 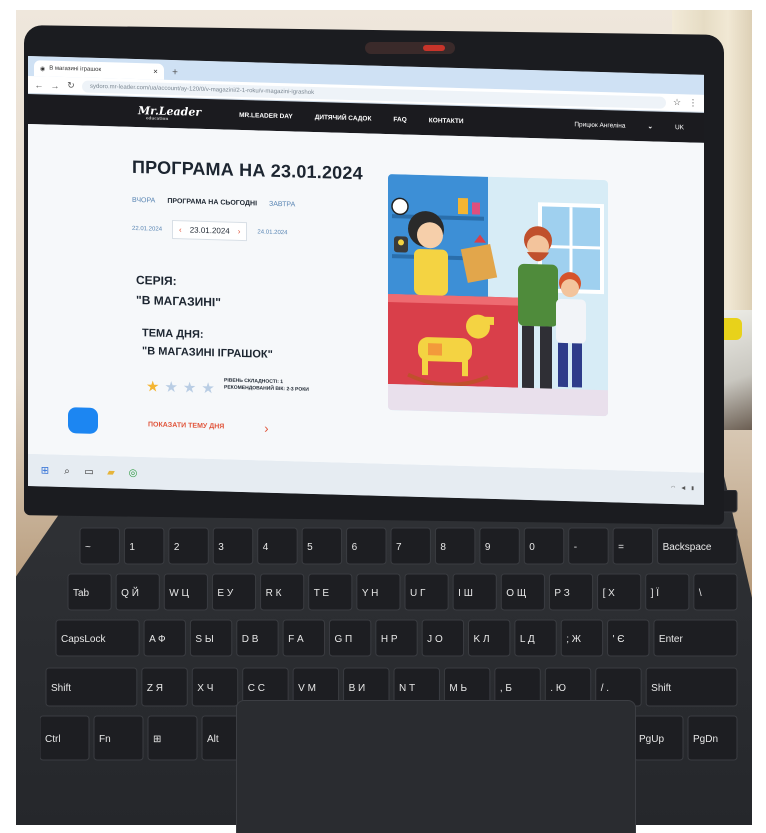 I want to click on nav-mrleader-day: MR.LEADER DAY, so click(x=266, y=115).